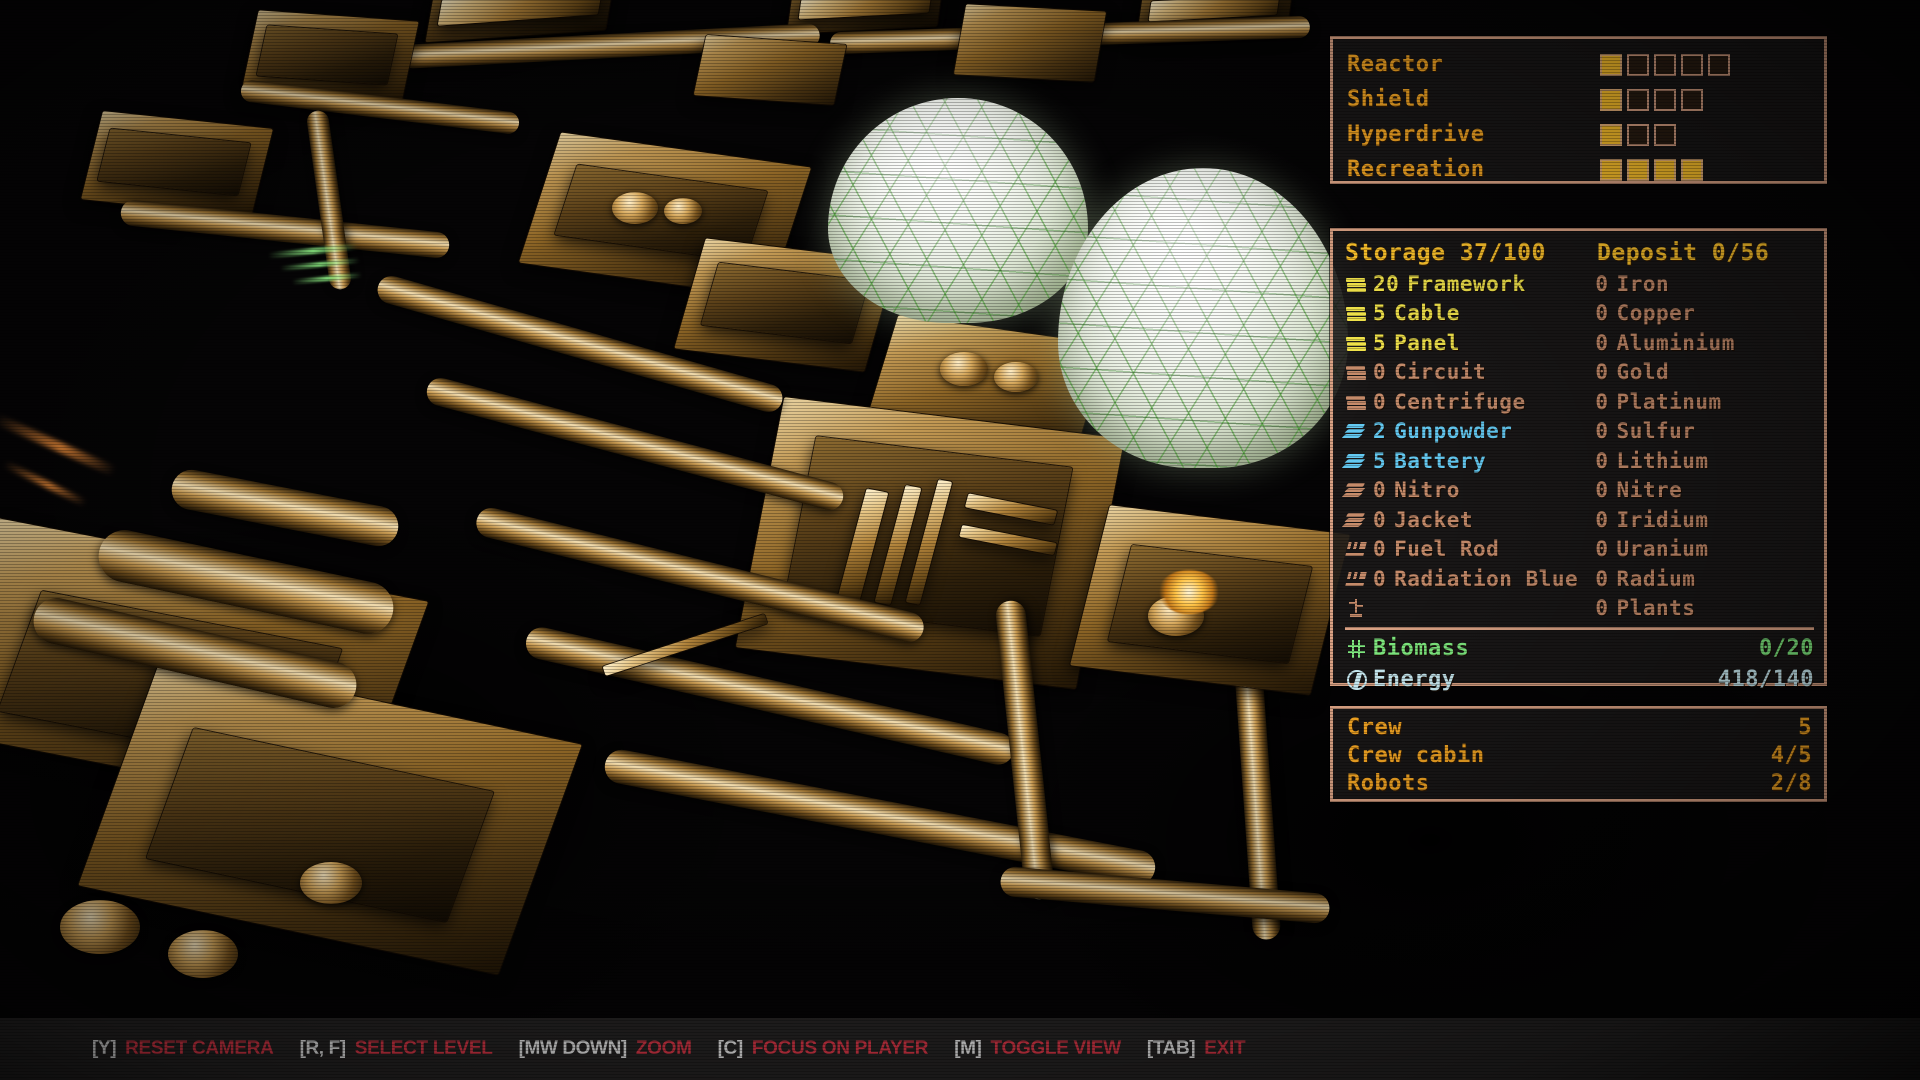 The height and width of the screenshot is (1080, 1920). What do you see at coordinates (1386, 283) in the screenshot?
I see `item-count: 20` at bounding box center [1386, 283].